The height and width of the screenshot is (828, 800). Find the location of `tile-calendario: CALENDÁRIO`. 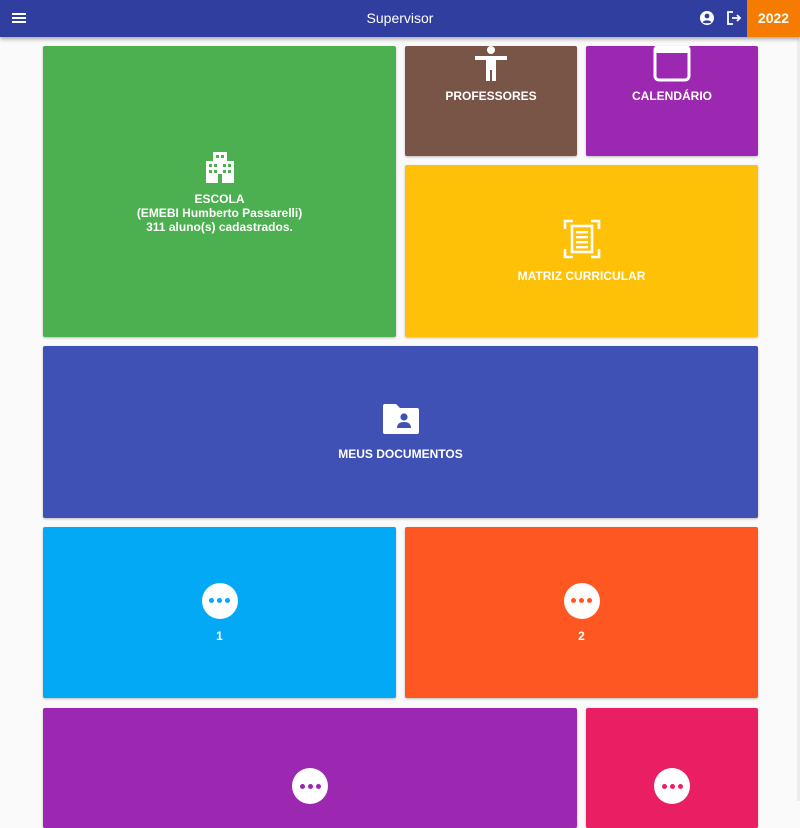

tile-calendario: CALENDÁRIO is located at coordinates (672, 101).